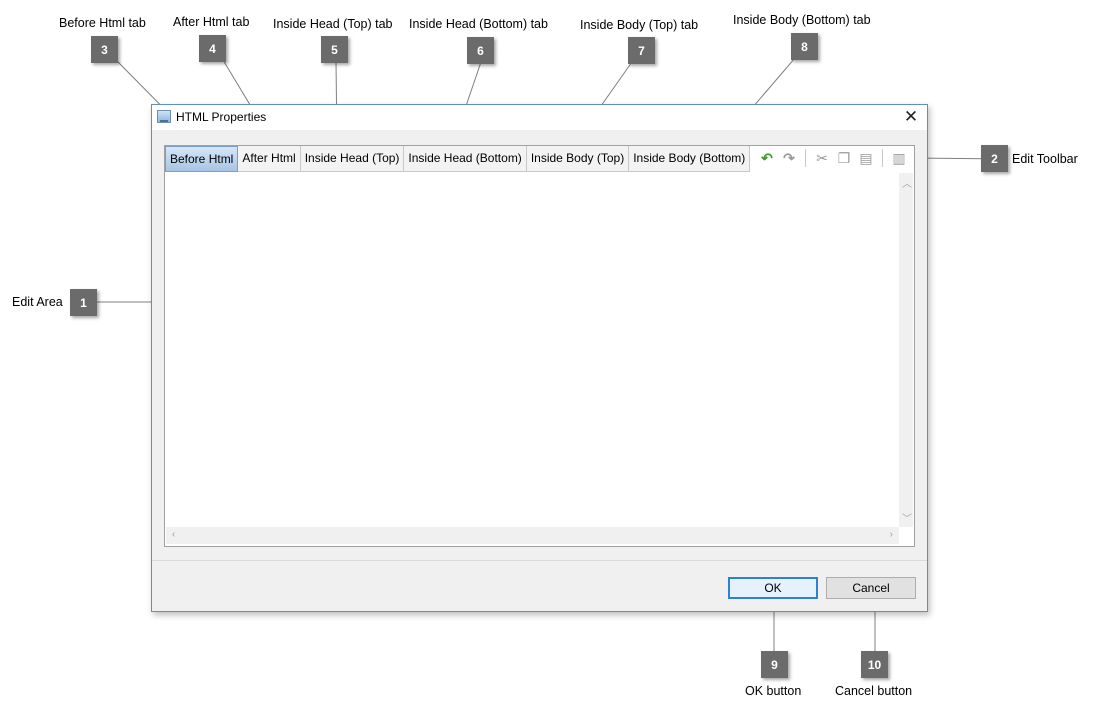 This screenshot has height=714, width=1096. What do you see at coordinates (833, 158) in the screenshot?
I see `edit-toolbar: ↶ ↷ ✂ ❐ ▤ ▥` at bounding box center [833, 158].